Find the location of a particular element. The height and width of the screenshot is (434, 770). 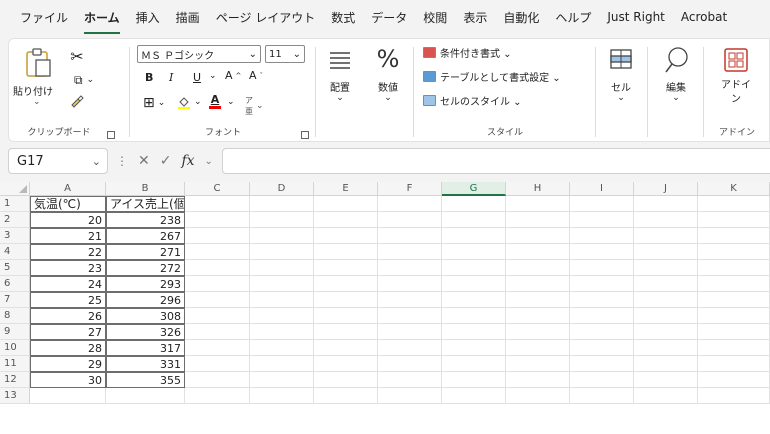

chevron-down-icon: ⌄ is located at coordinates (209, 161).